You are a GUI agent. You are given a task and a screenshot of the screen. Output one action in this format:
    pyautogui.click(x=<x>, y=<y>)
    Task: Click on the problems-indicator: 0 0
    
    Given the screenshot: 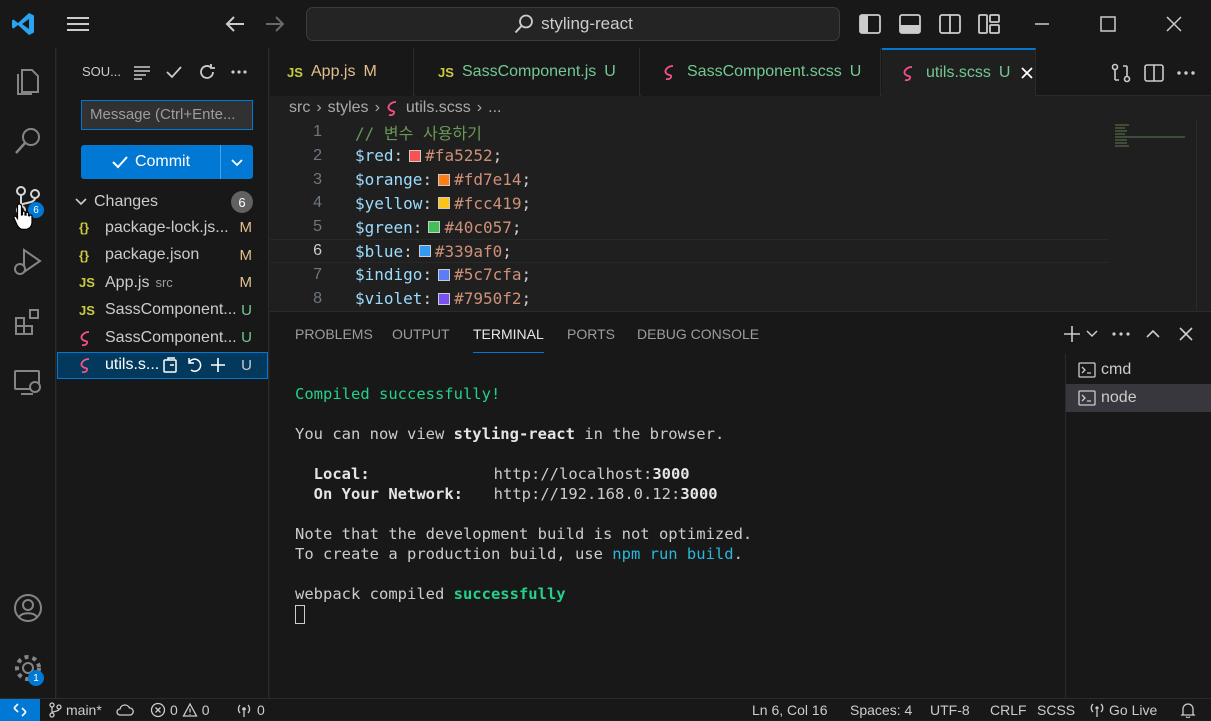 What is the action you would take?
    pyautogui.click(x=180, y=710)
    